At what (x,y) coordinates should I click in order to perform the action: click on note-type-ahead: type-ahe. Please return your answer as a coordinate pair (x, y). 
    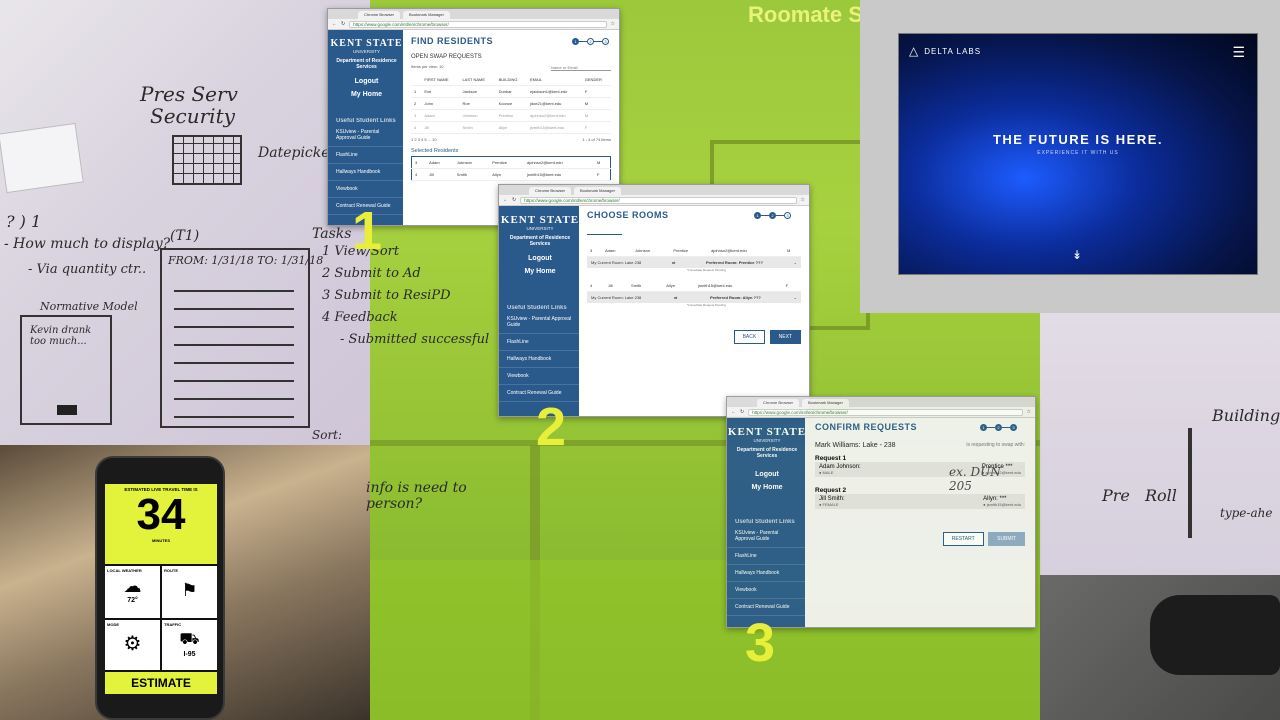
    Looking at the image, I should click on (1246, 513).